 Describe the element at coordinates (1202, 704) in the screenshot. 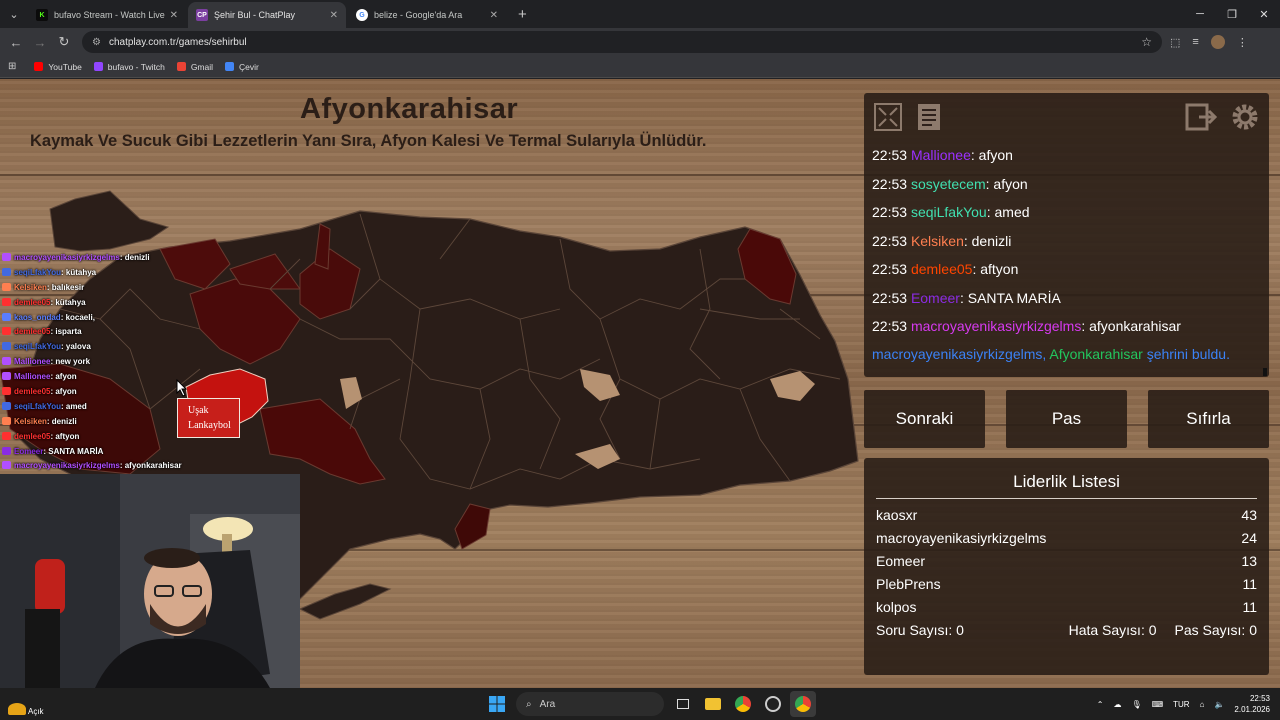

I see `network-icon: ⌂` at that location.